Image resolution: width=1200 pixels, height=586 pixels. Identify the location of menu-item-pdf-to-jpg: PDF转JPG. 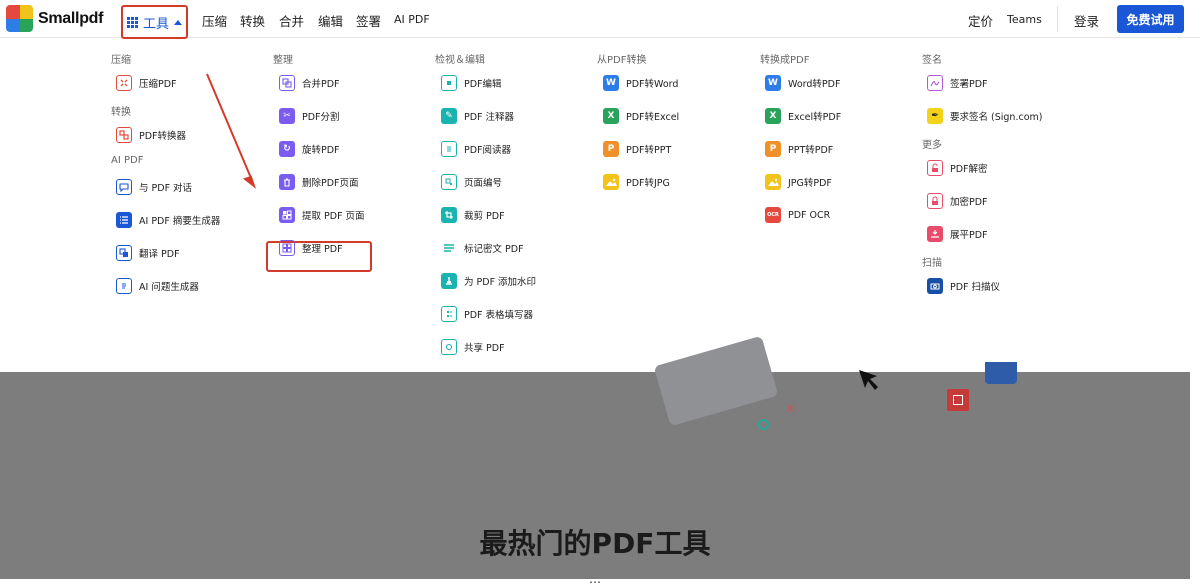
(636, 182).